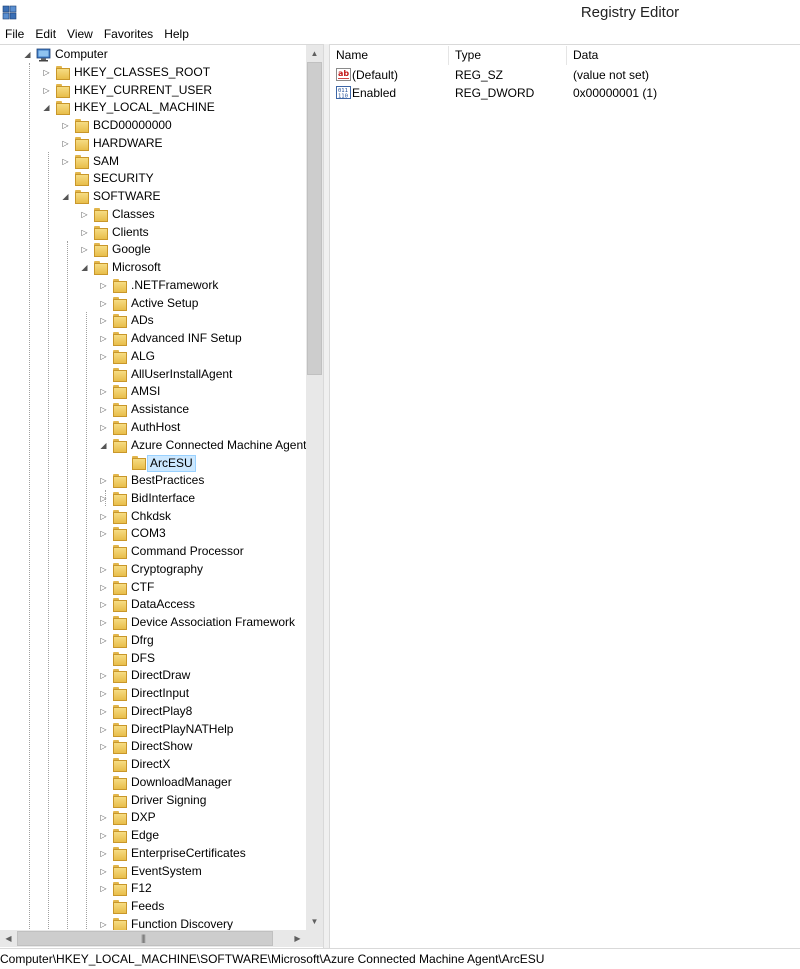 The width and height of the screenshot is (800, 969). What do you see at coordinates (153, 250) in the screenshot?
I see `tree-node: ▷ Google` at bounding box center [153, 250].